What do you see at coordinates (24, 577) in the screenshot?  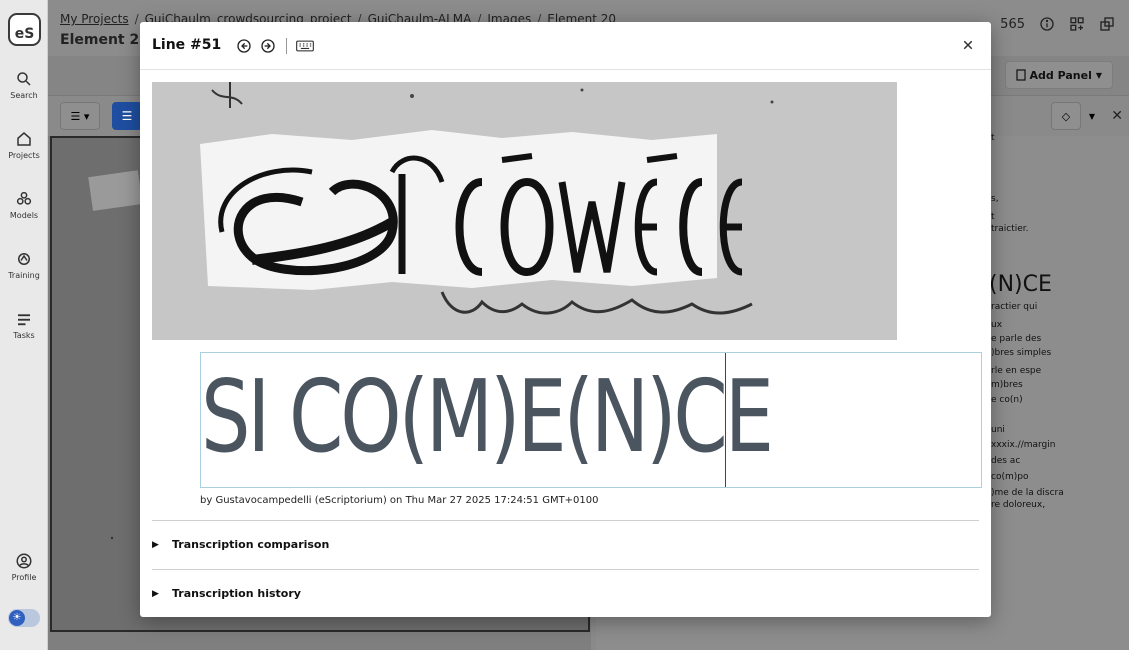 I see `sidebar-item-label: Profile` at bounding box center [24, 577].